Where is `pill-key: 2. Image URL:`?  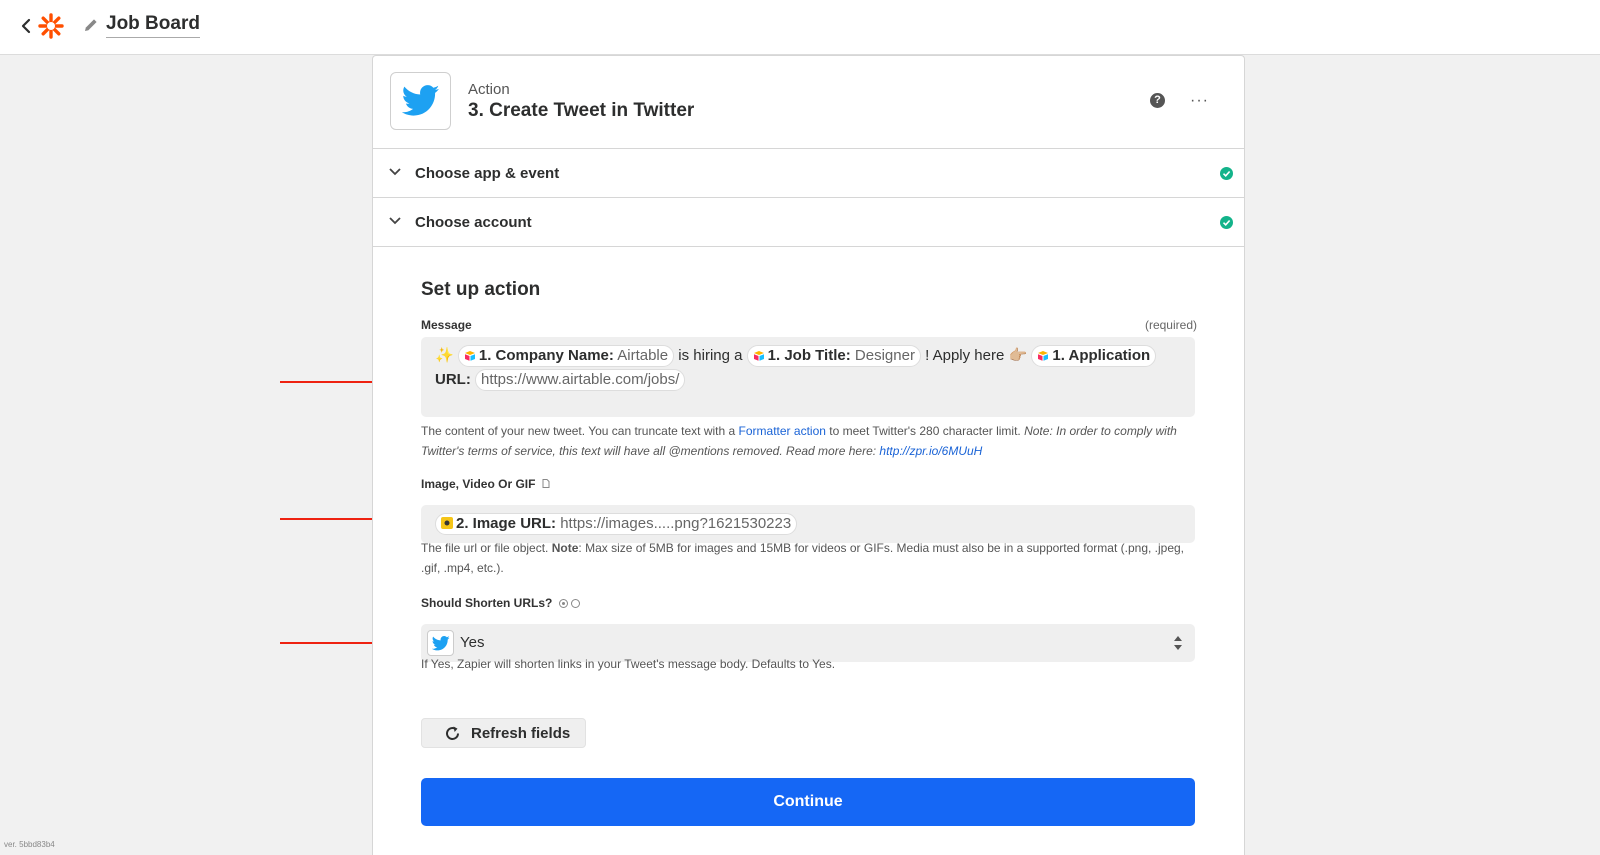
pill-key: 2. Image URL: is located at coordinates (506, 523).